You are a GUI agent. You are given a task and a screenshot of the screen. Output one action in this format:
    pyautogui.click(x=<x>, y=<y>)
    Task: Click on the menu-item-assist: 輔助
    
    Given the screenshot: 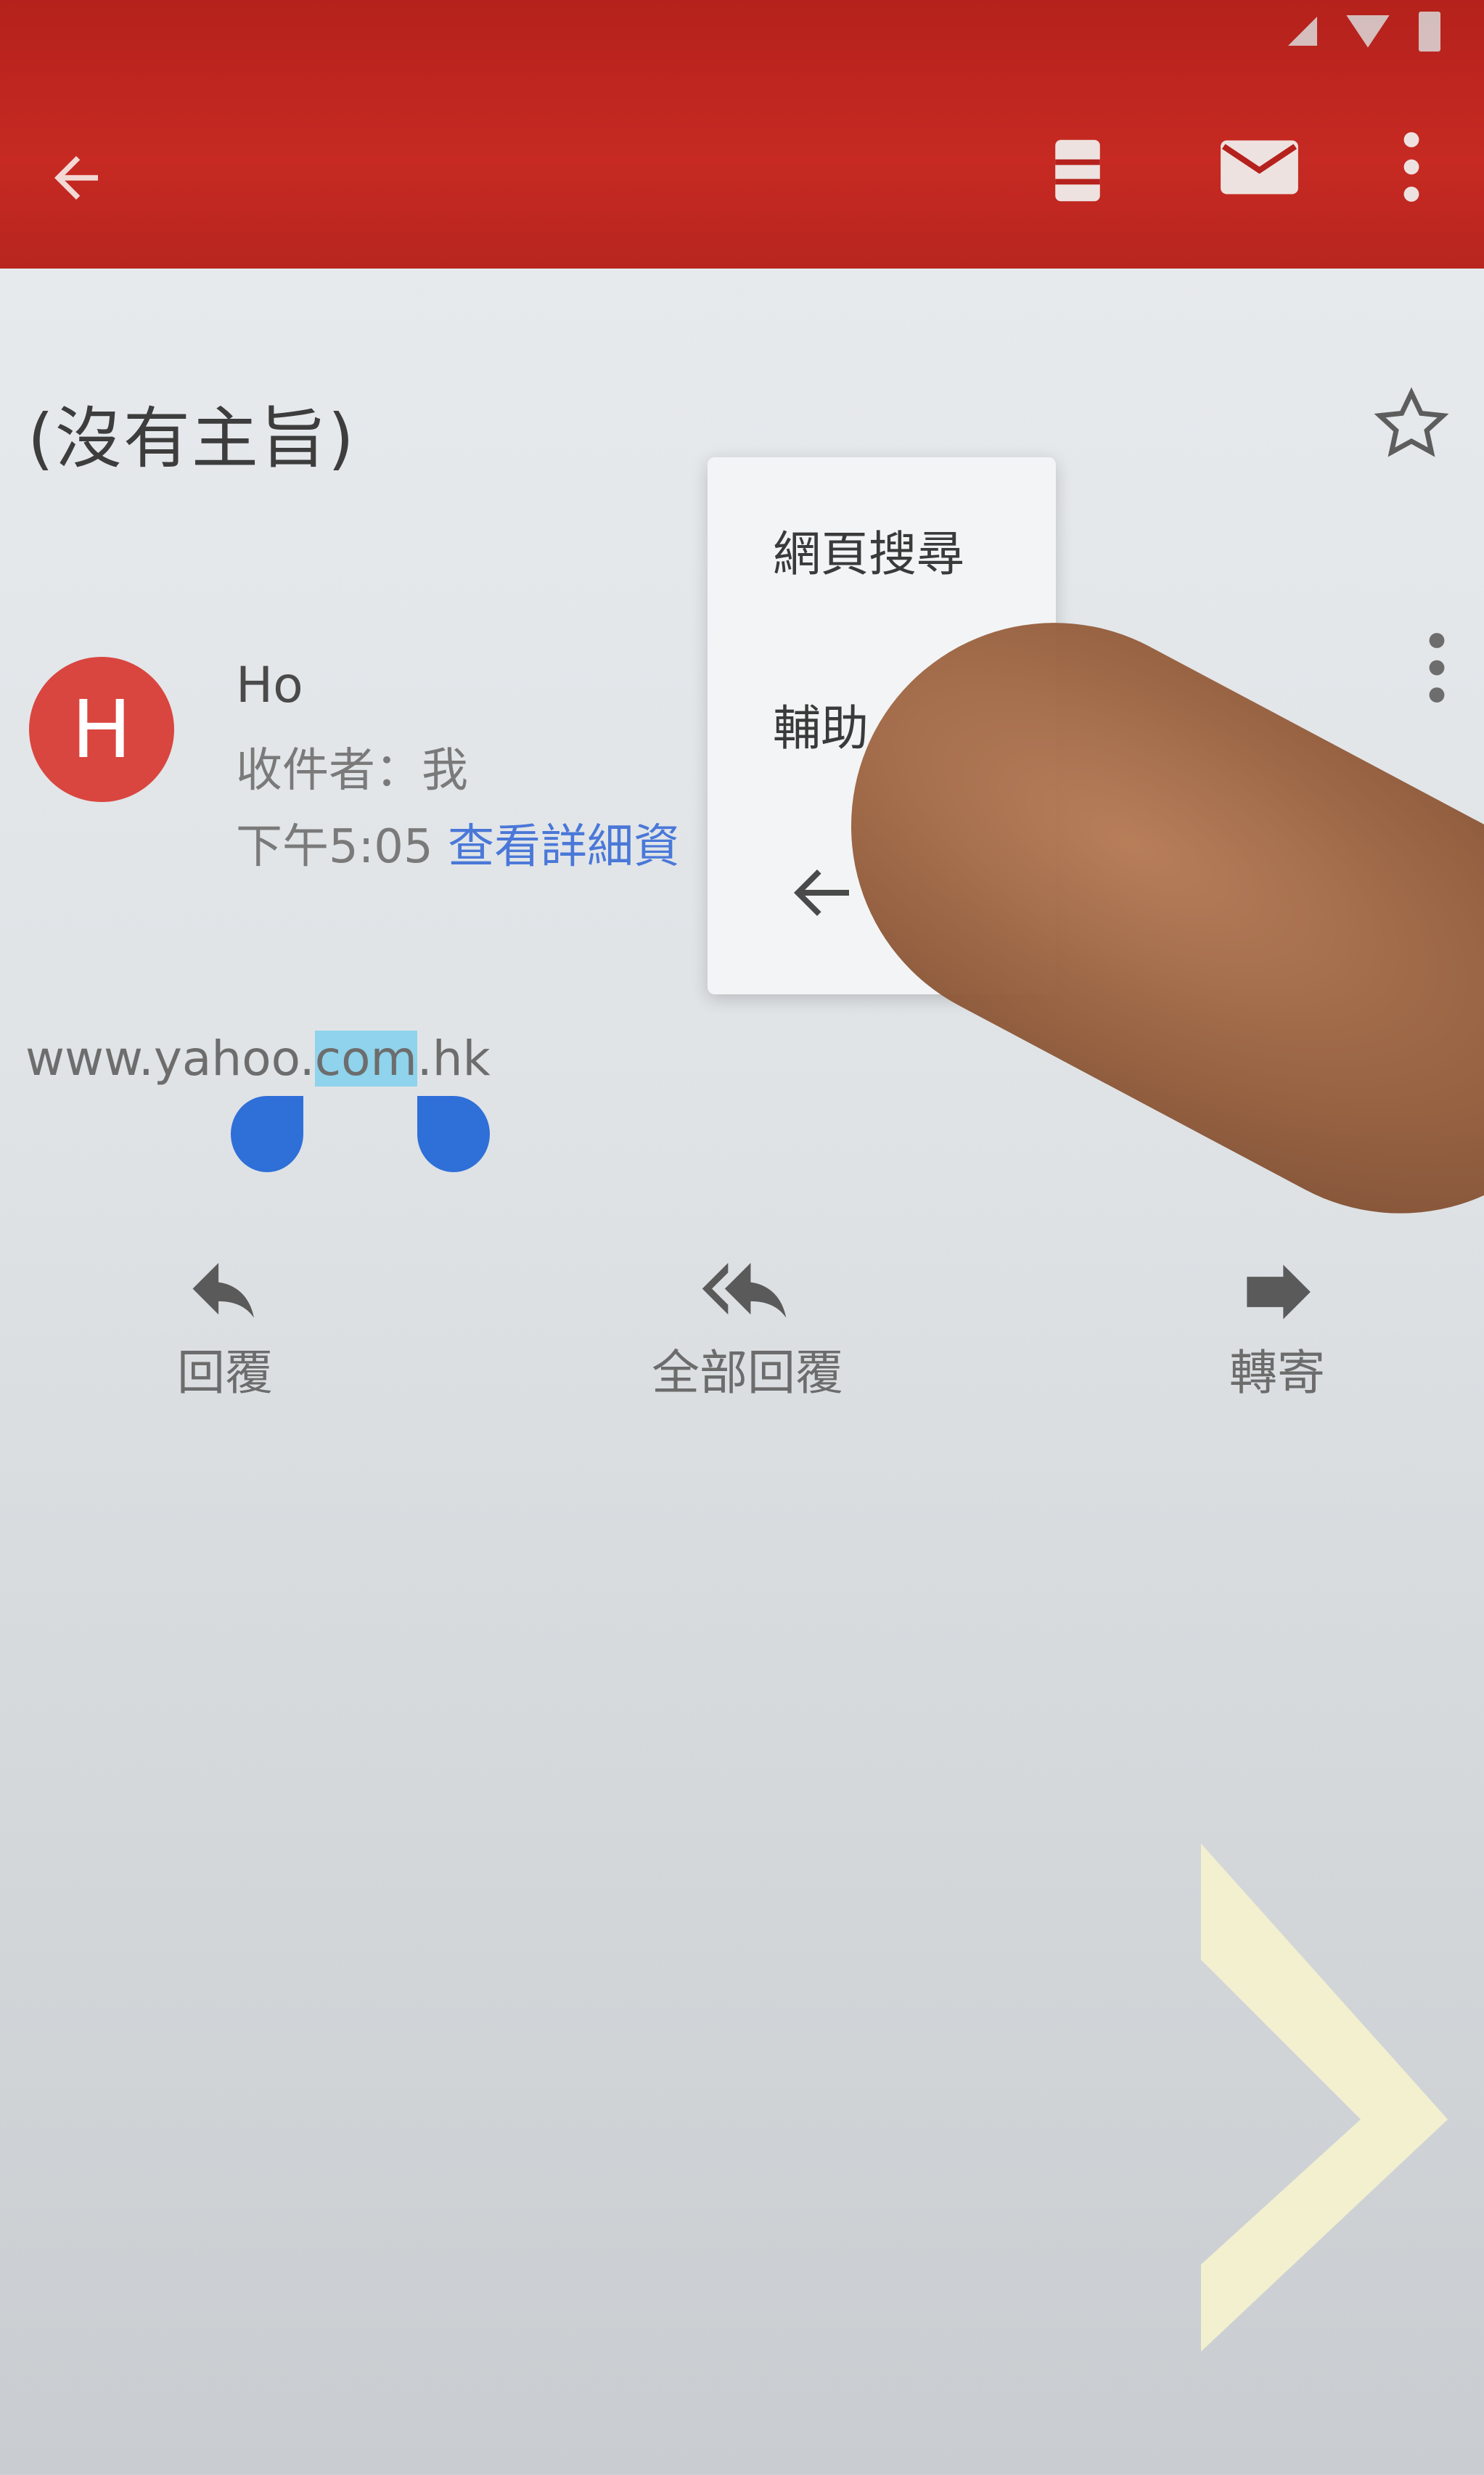 What is the action you would take?
    pyautogui.click(x=821, y=724)
    